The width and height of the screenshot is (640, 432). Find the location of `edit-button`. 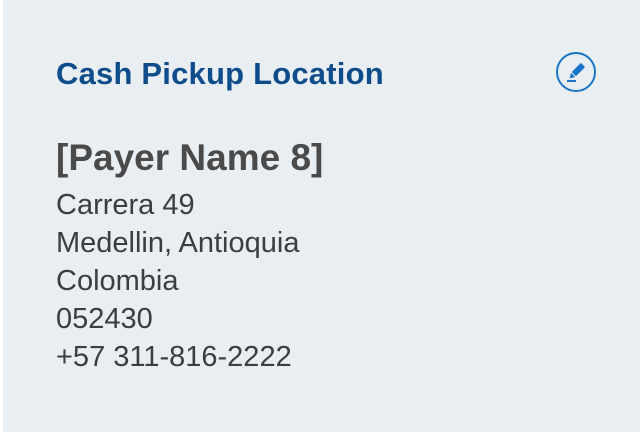

edit-button is located at coordinates (576, 72).